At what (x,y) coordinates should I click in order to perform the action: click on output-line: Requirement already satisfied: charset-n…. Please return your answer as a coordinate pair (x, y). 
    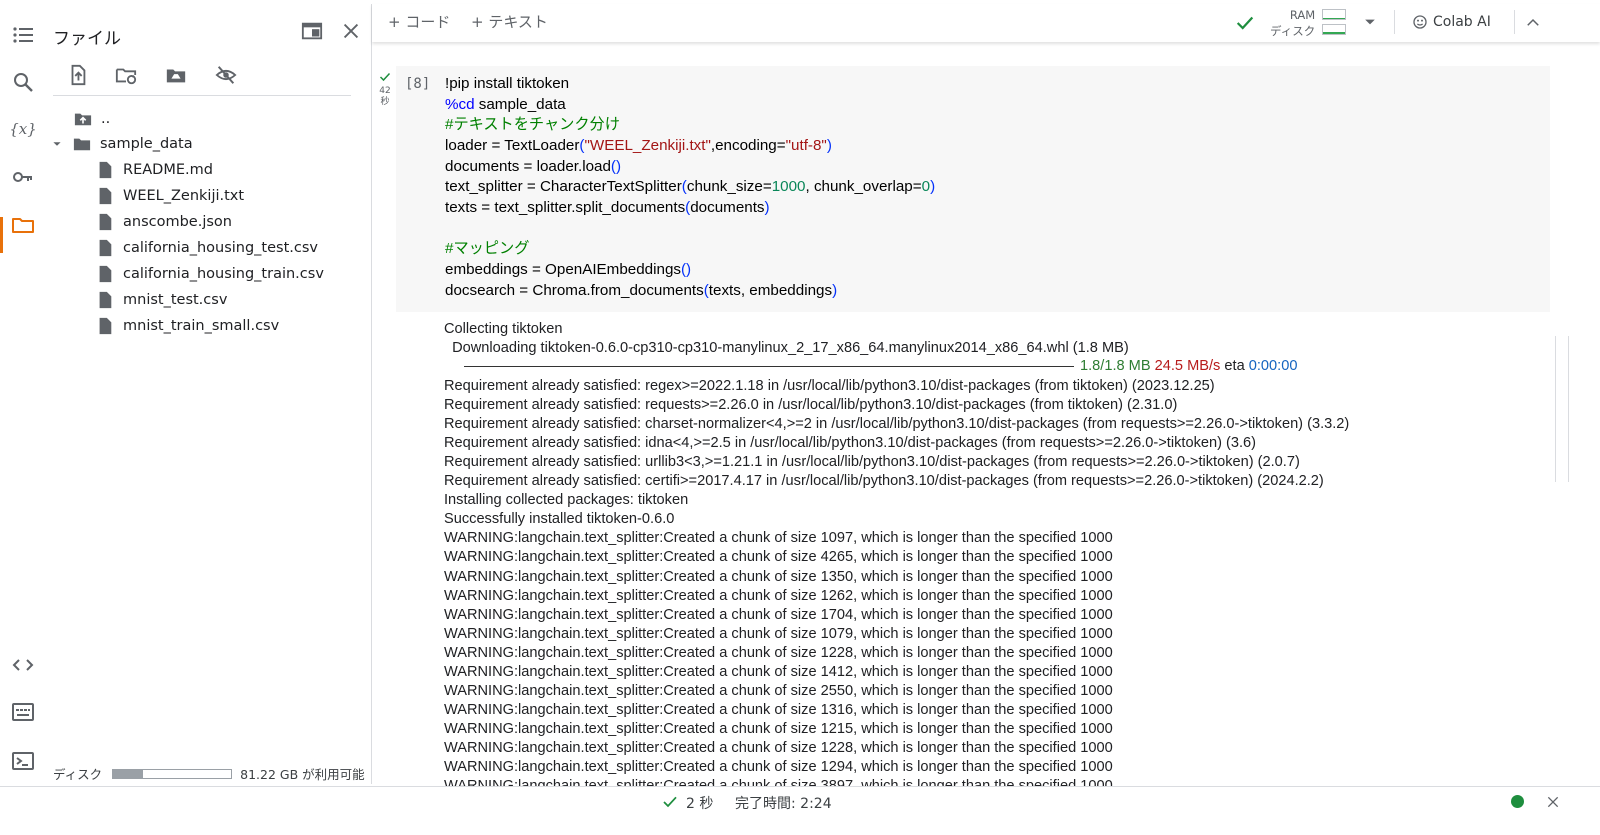
    Looking at the image, I should click on (897, 424).